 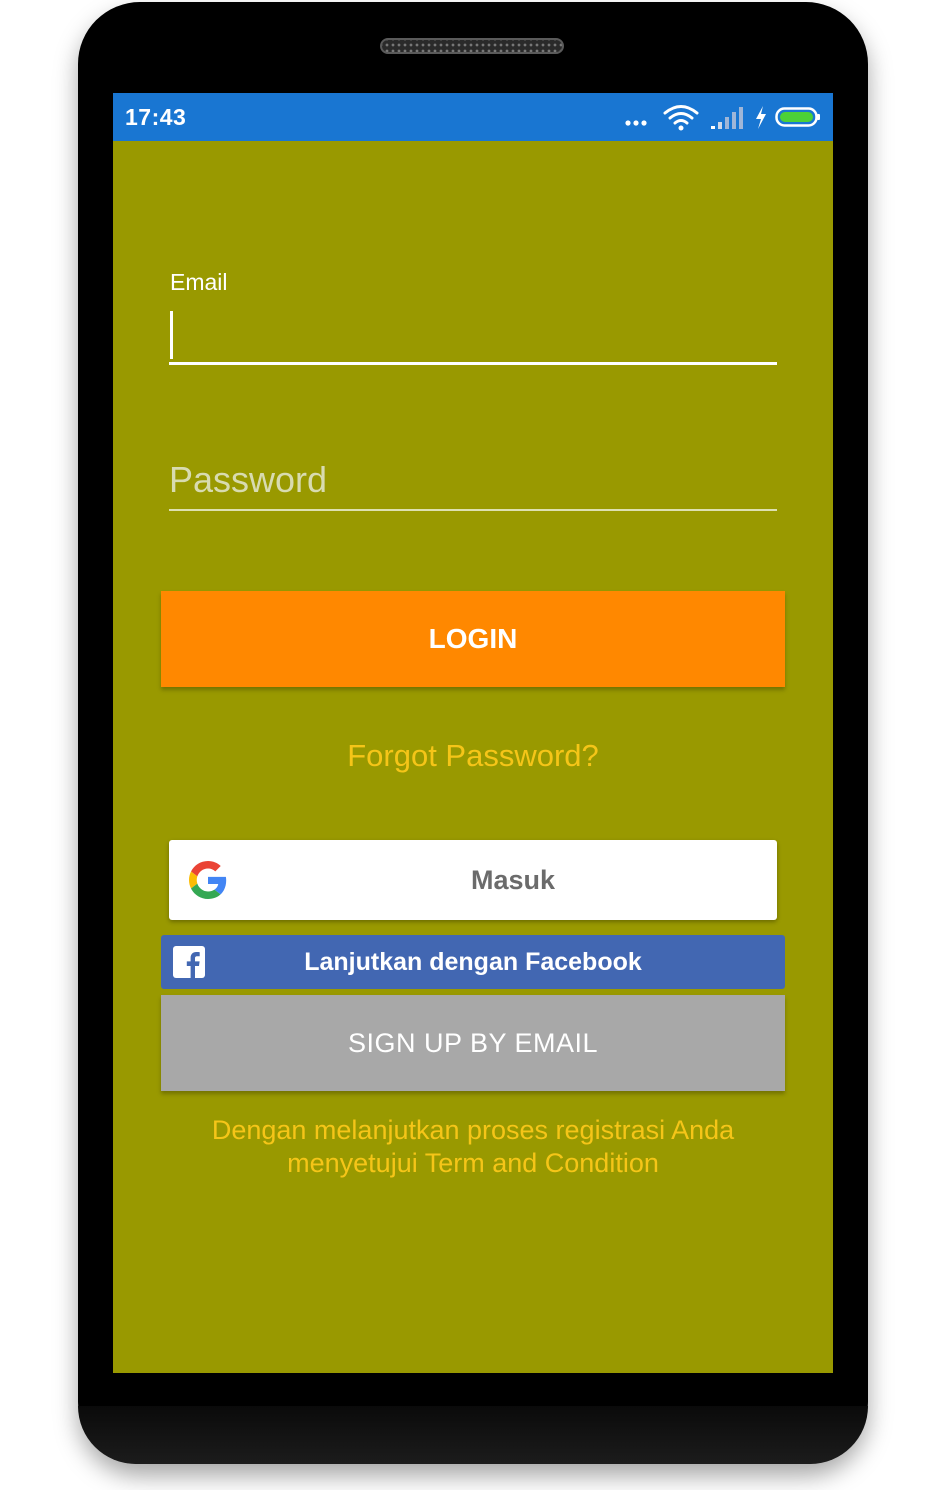 What do you see at coordinates (473, 1435) in the screenshot?
I see `phone-chin` at bounding box center [473, 1435].